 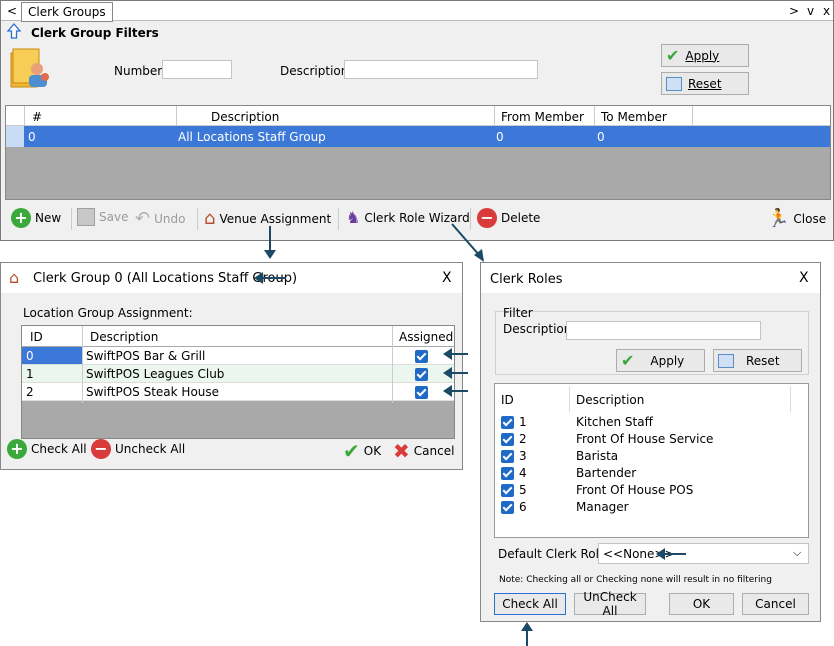 I want to click on number-input, so click(x=197, y=69).